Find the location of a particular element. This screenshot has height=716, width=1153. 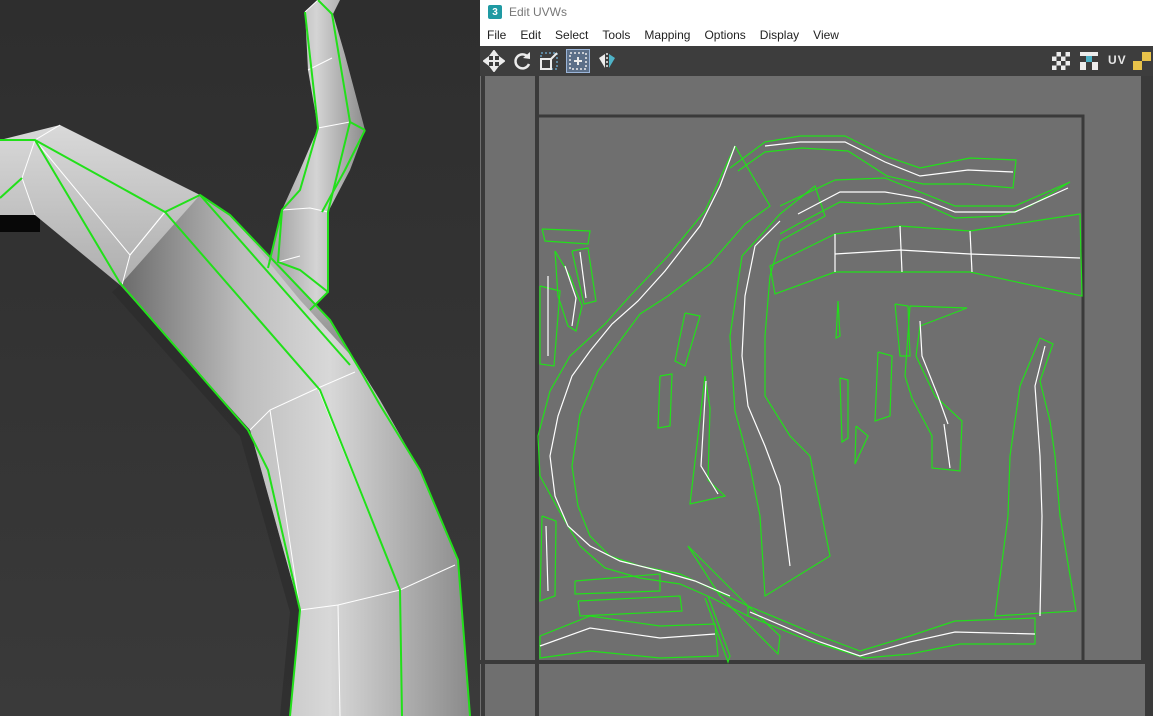

menu-mapping: Mapping is located at coordinates (667, 35).